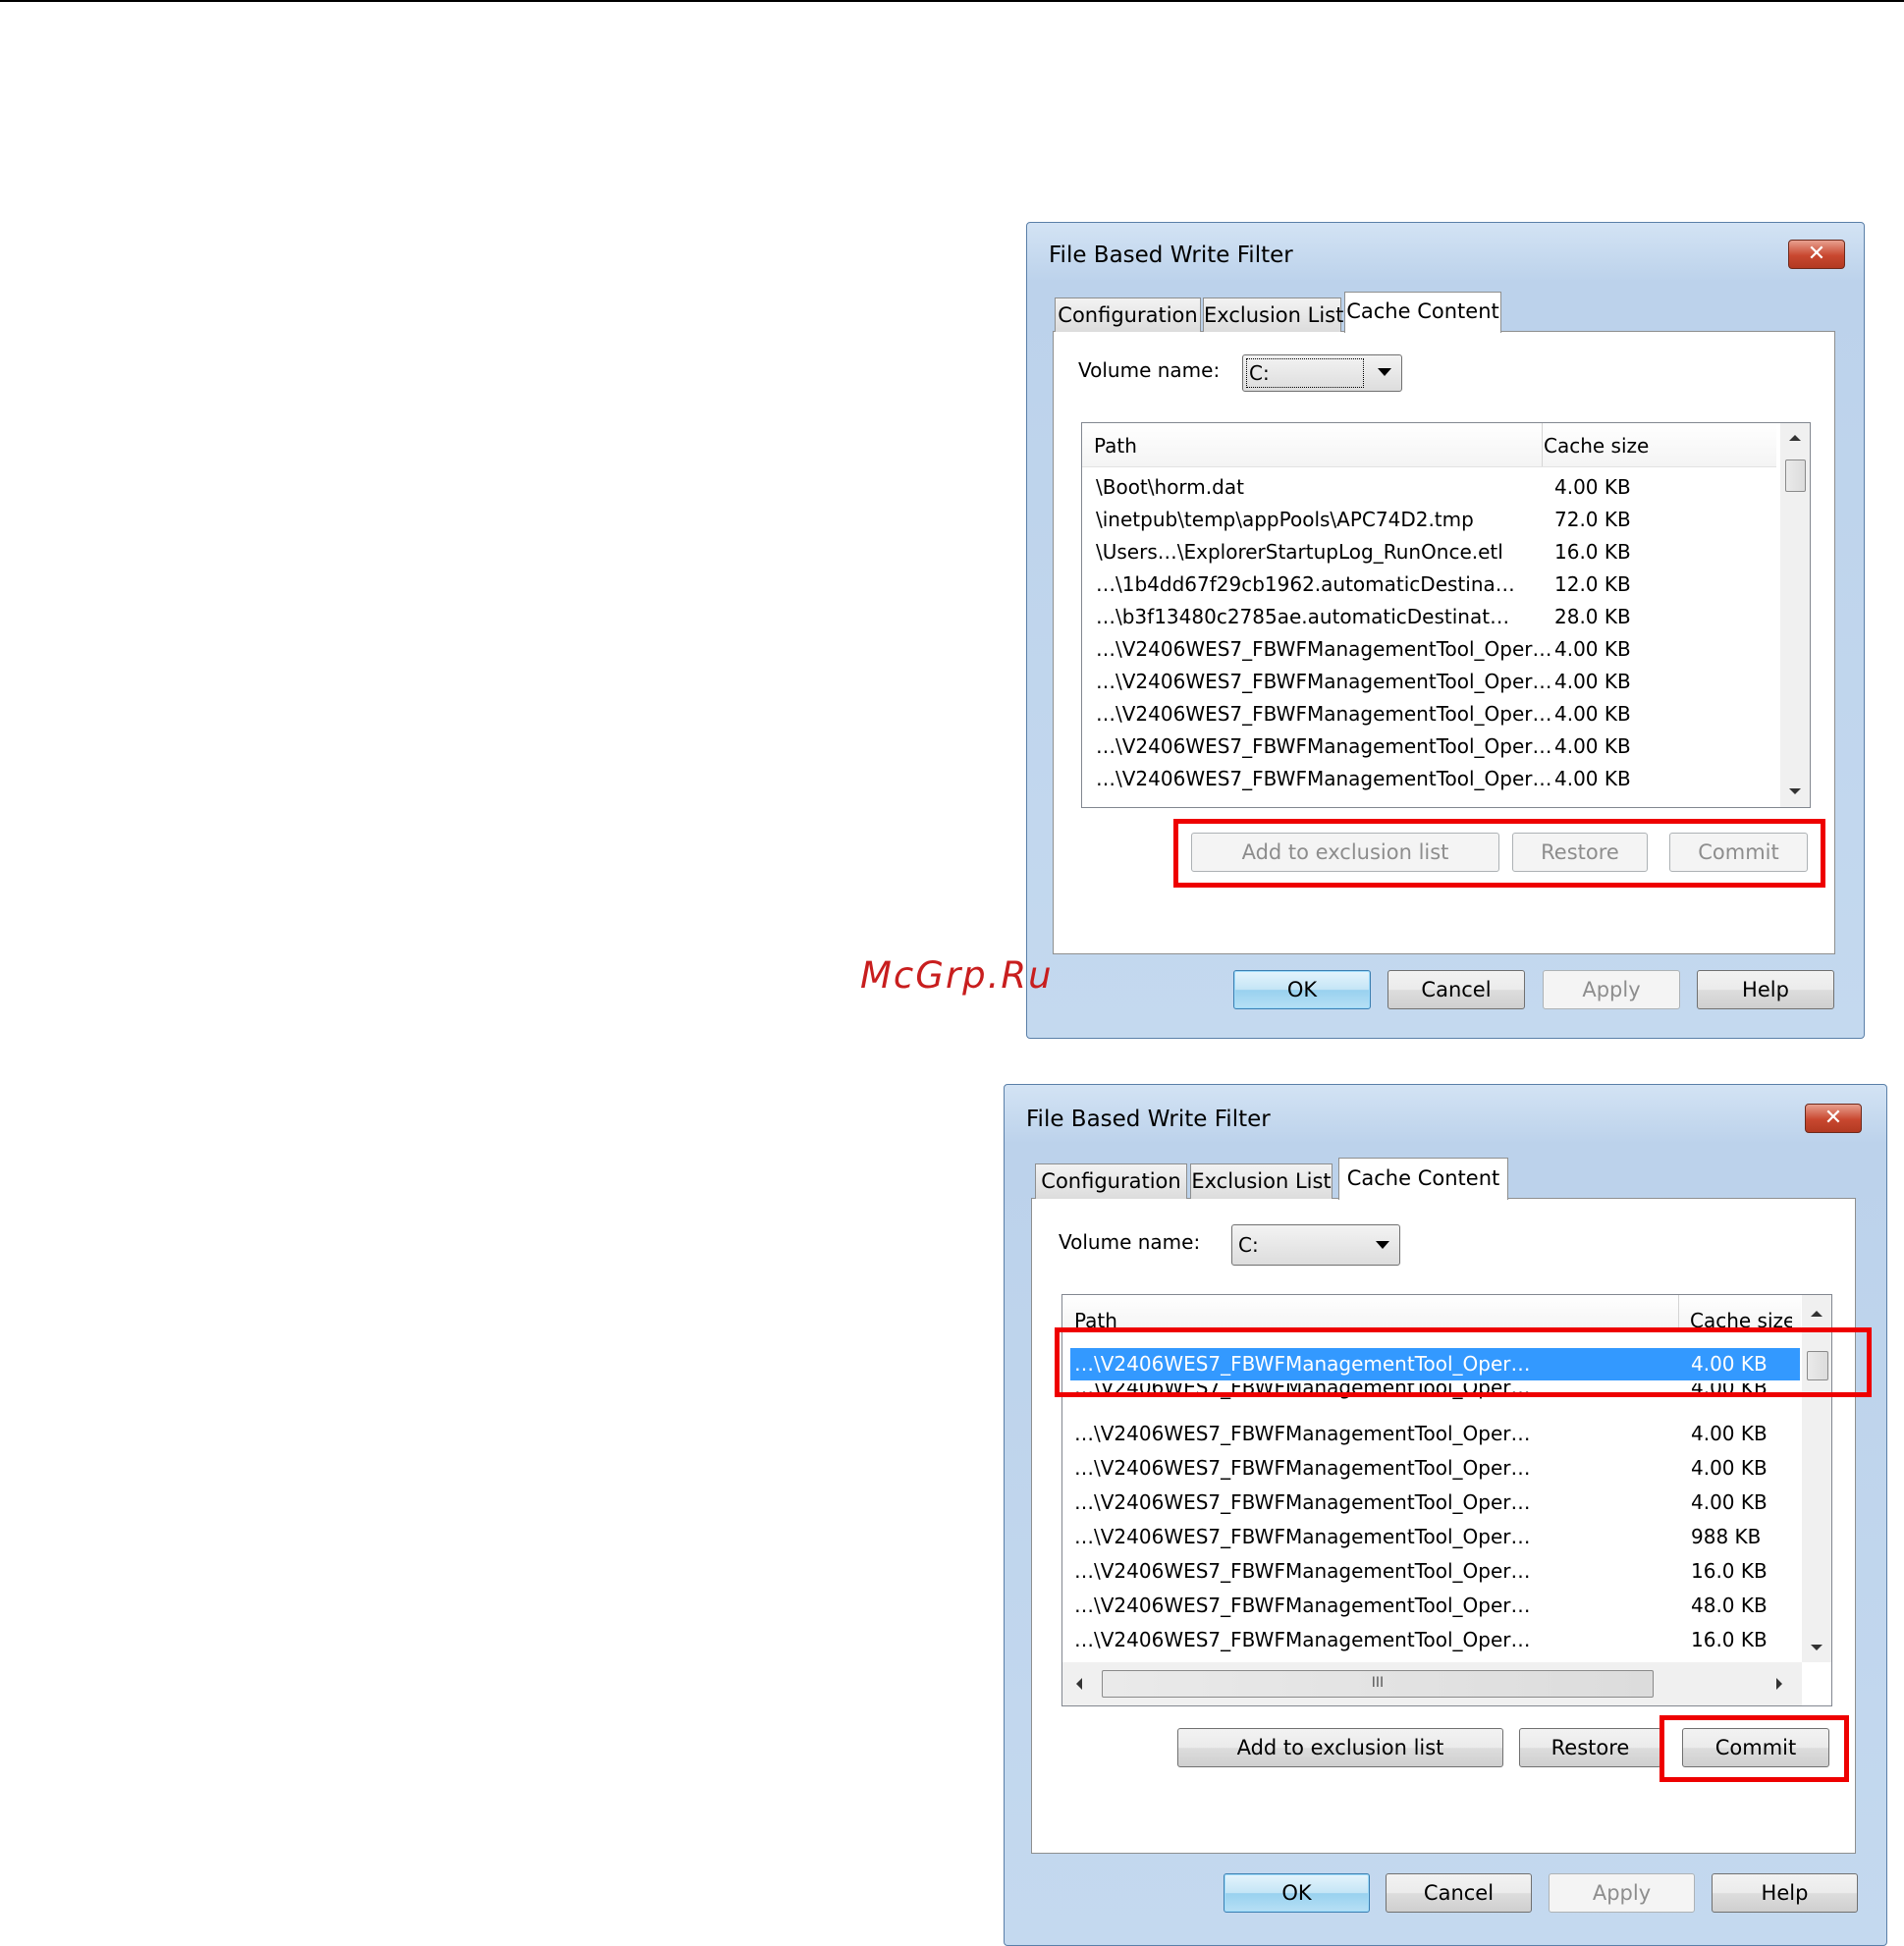  I want to click on restore-button: Restore, so click(1590, 1747).